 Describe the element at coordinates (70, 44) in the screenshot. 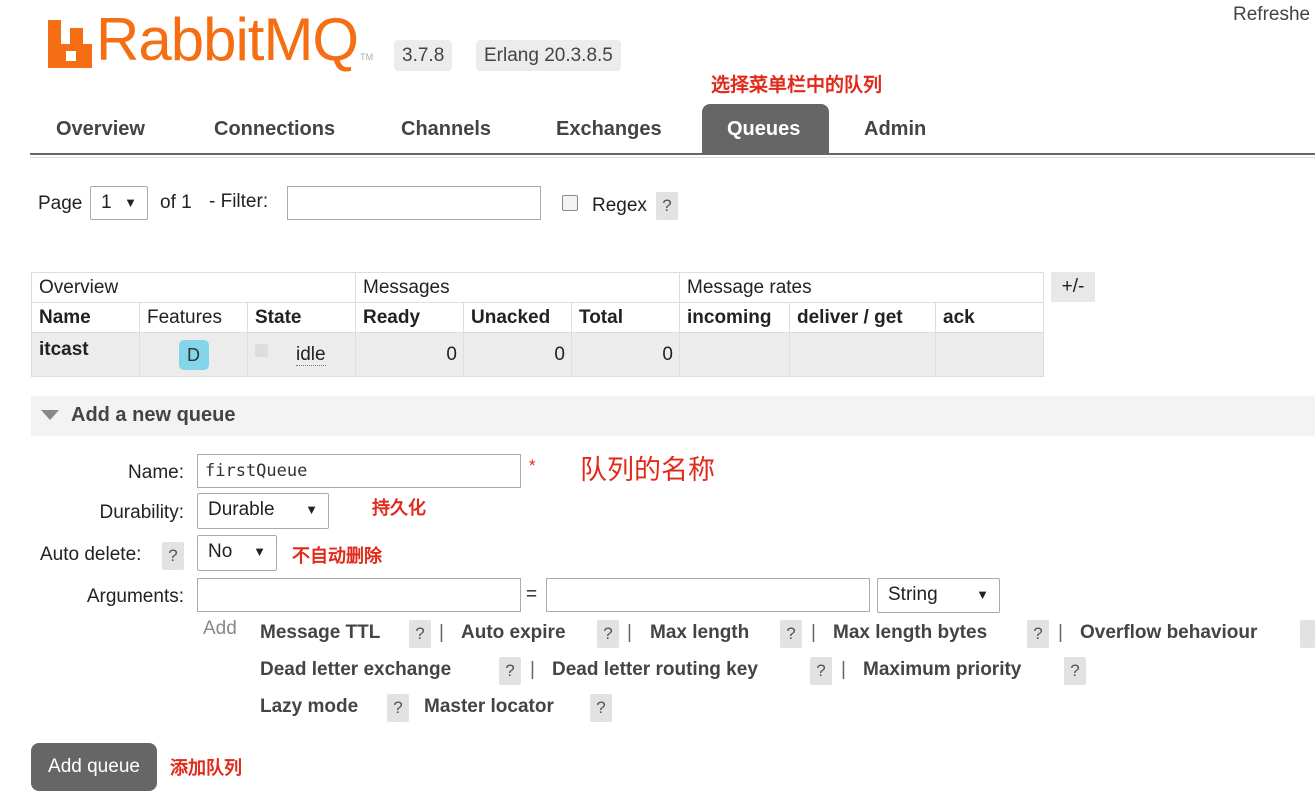

I see `rabbit-logo-icon` at that location.